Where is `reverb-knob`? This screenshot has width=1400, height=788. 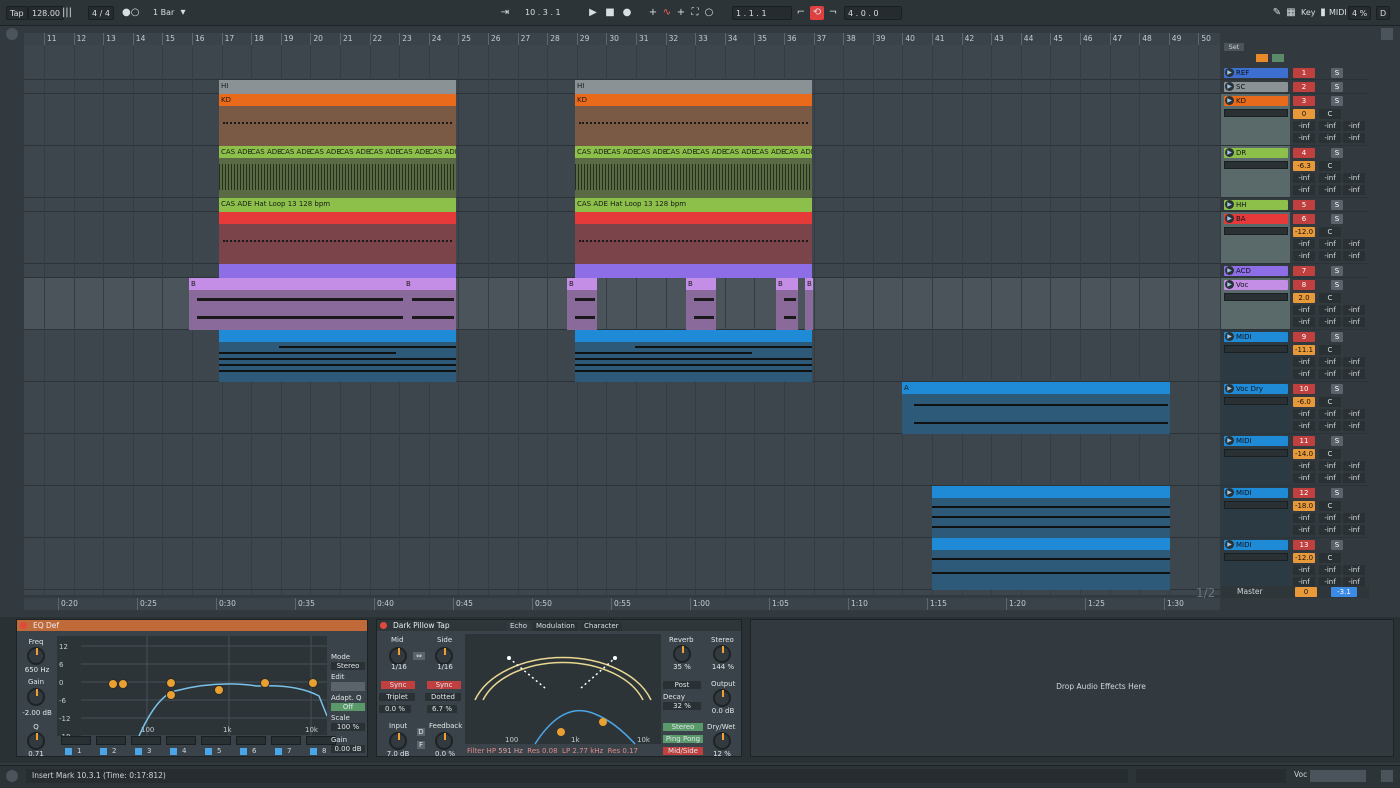 reverb-knob is located at coordinates (682, 654).